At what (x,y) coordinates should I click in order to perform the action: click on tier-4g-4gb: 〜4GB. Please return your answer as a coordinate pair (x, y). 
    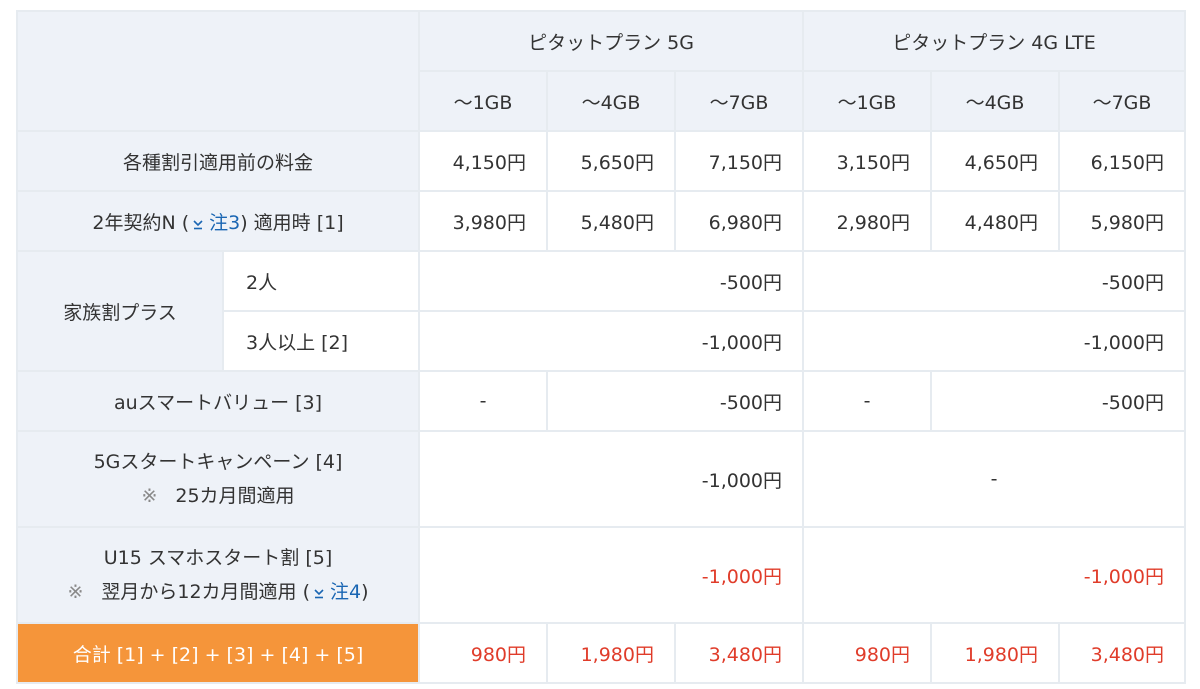
    Looking at the image, I should click on (995, 101).